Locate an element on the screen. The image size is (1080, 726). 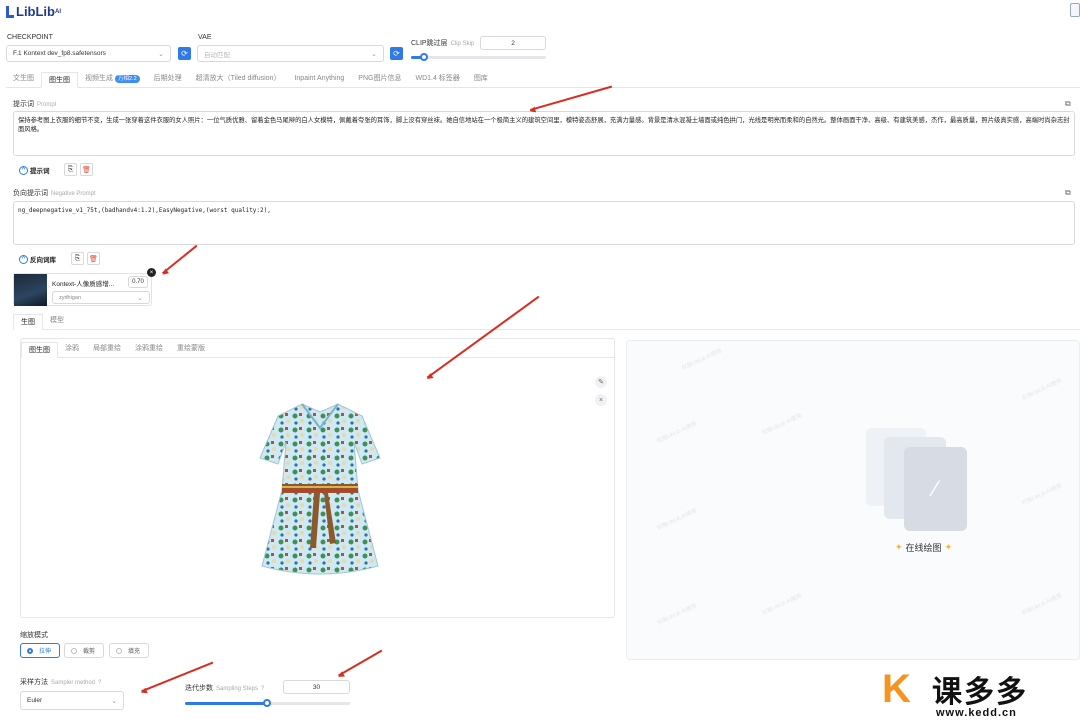
resize-stretch-radio: 拉伸 is located at coordinates (40, 650).